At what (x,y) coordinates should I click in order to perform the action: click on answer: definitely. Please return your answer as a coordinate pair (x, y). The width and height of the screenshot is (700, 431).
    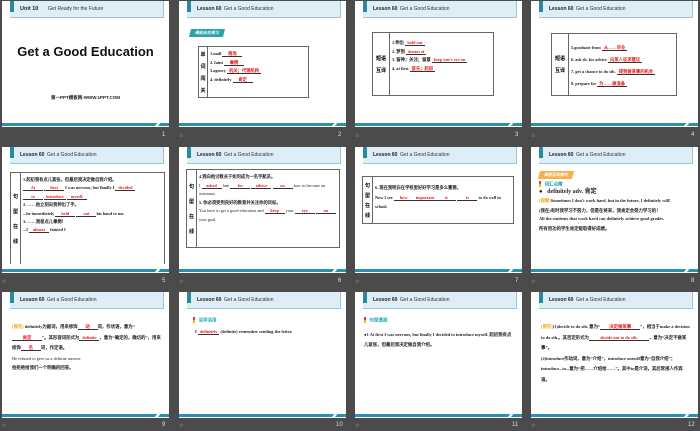
    Looking at the image, I should click on (208, 331).